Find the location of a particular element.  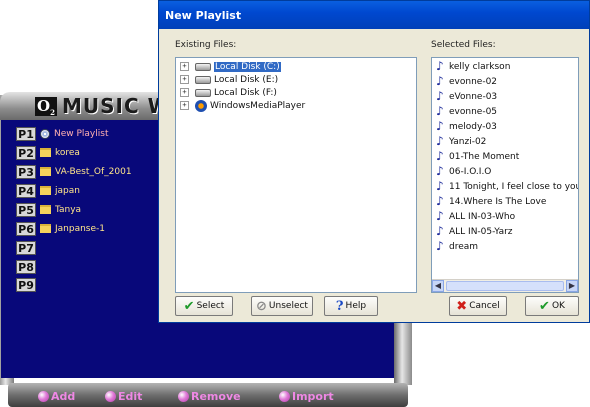

list-item: ♪ 14.Where Is The Love is located at coordinates (491, 201).